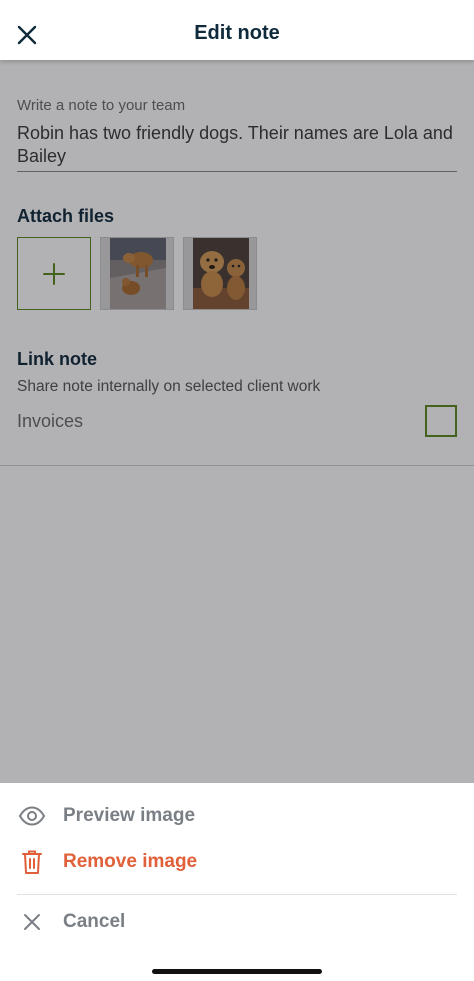 This screenshot has width=474, height=981. Describe the element at coordinates (32, 922) in the screenshot. I see `close-icon` at that location.